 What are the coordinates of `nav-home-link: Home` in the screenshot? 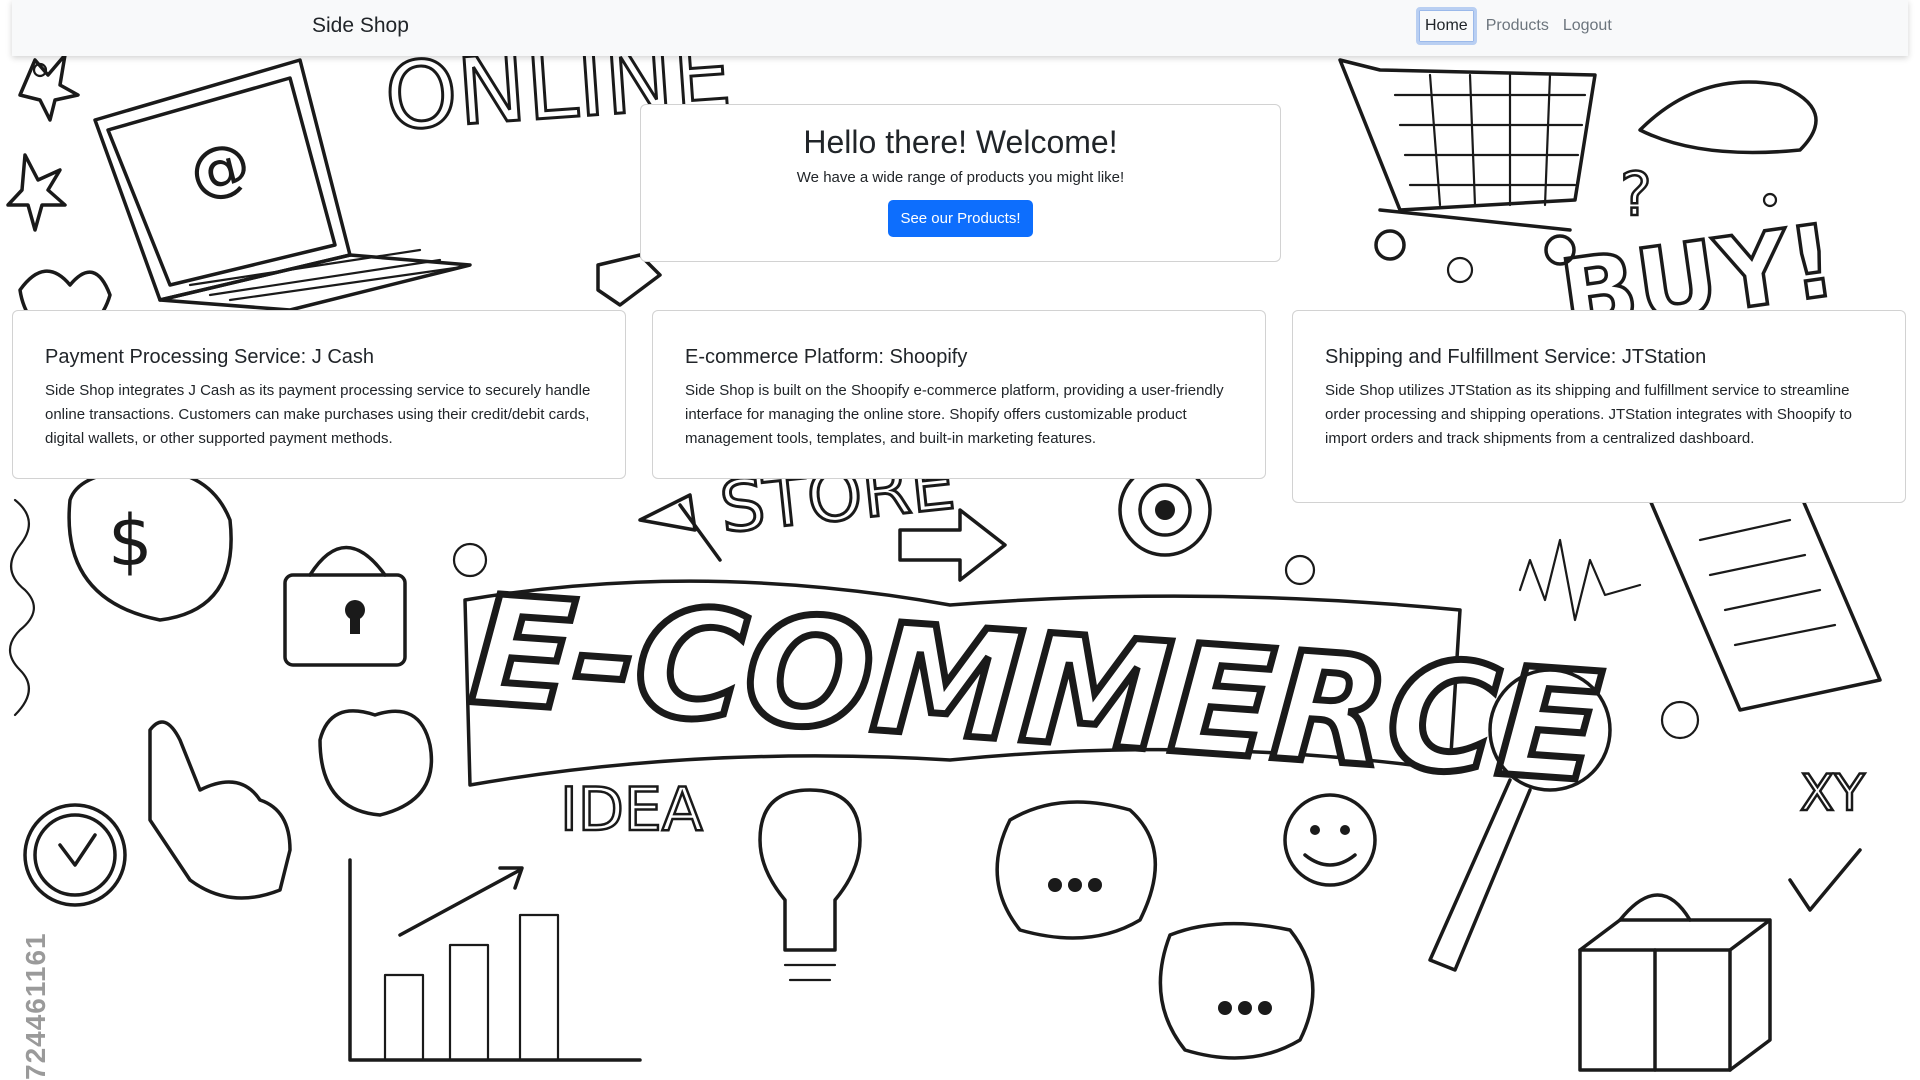 It's located at (1446, 26).